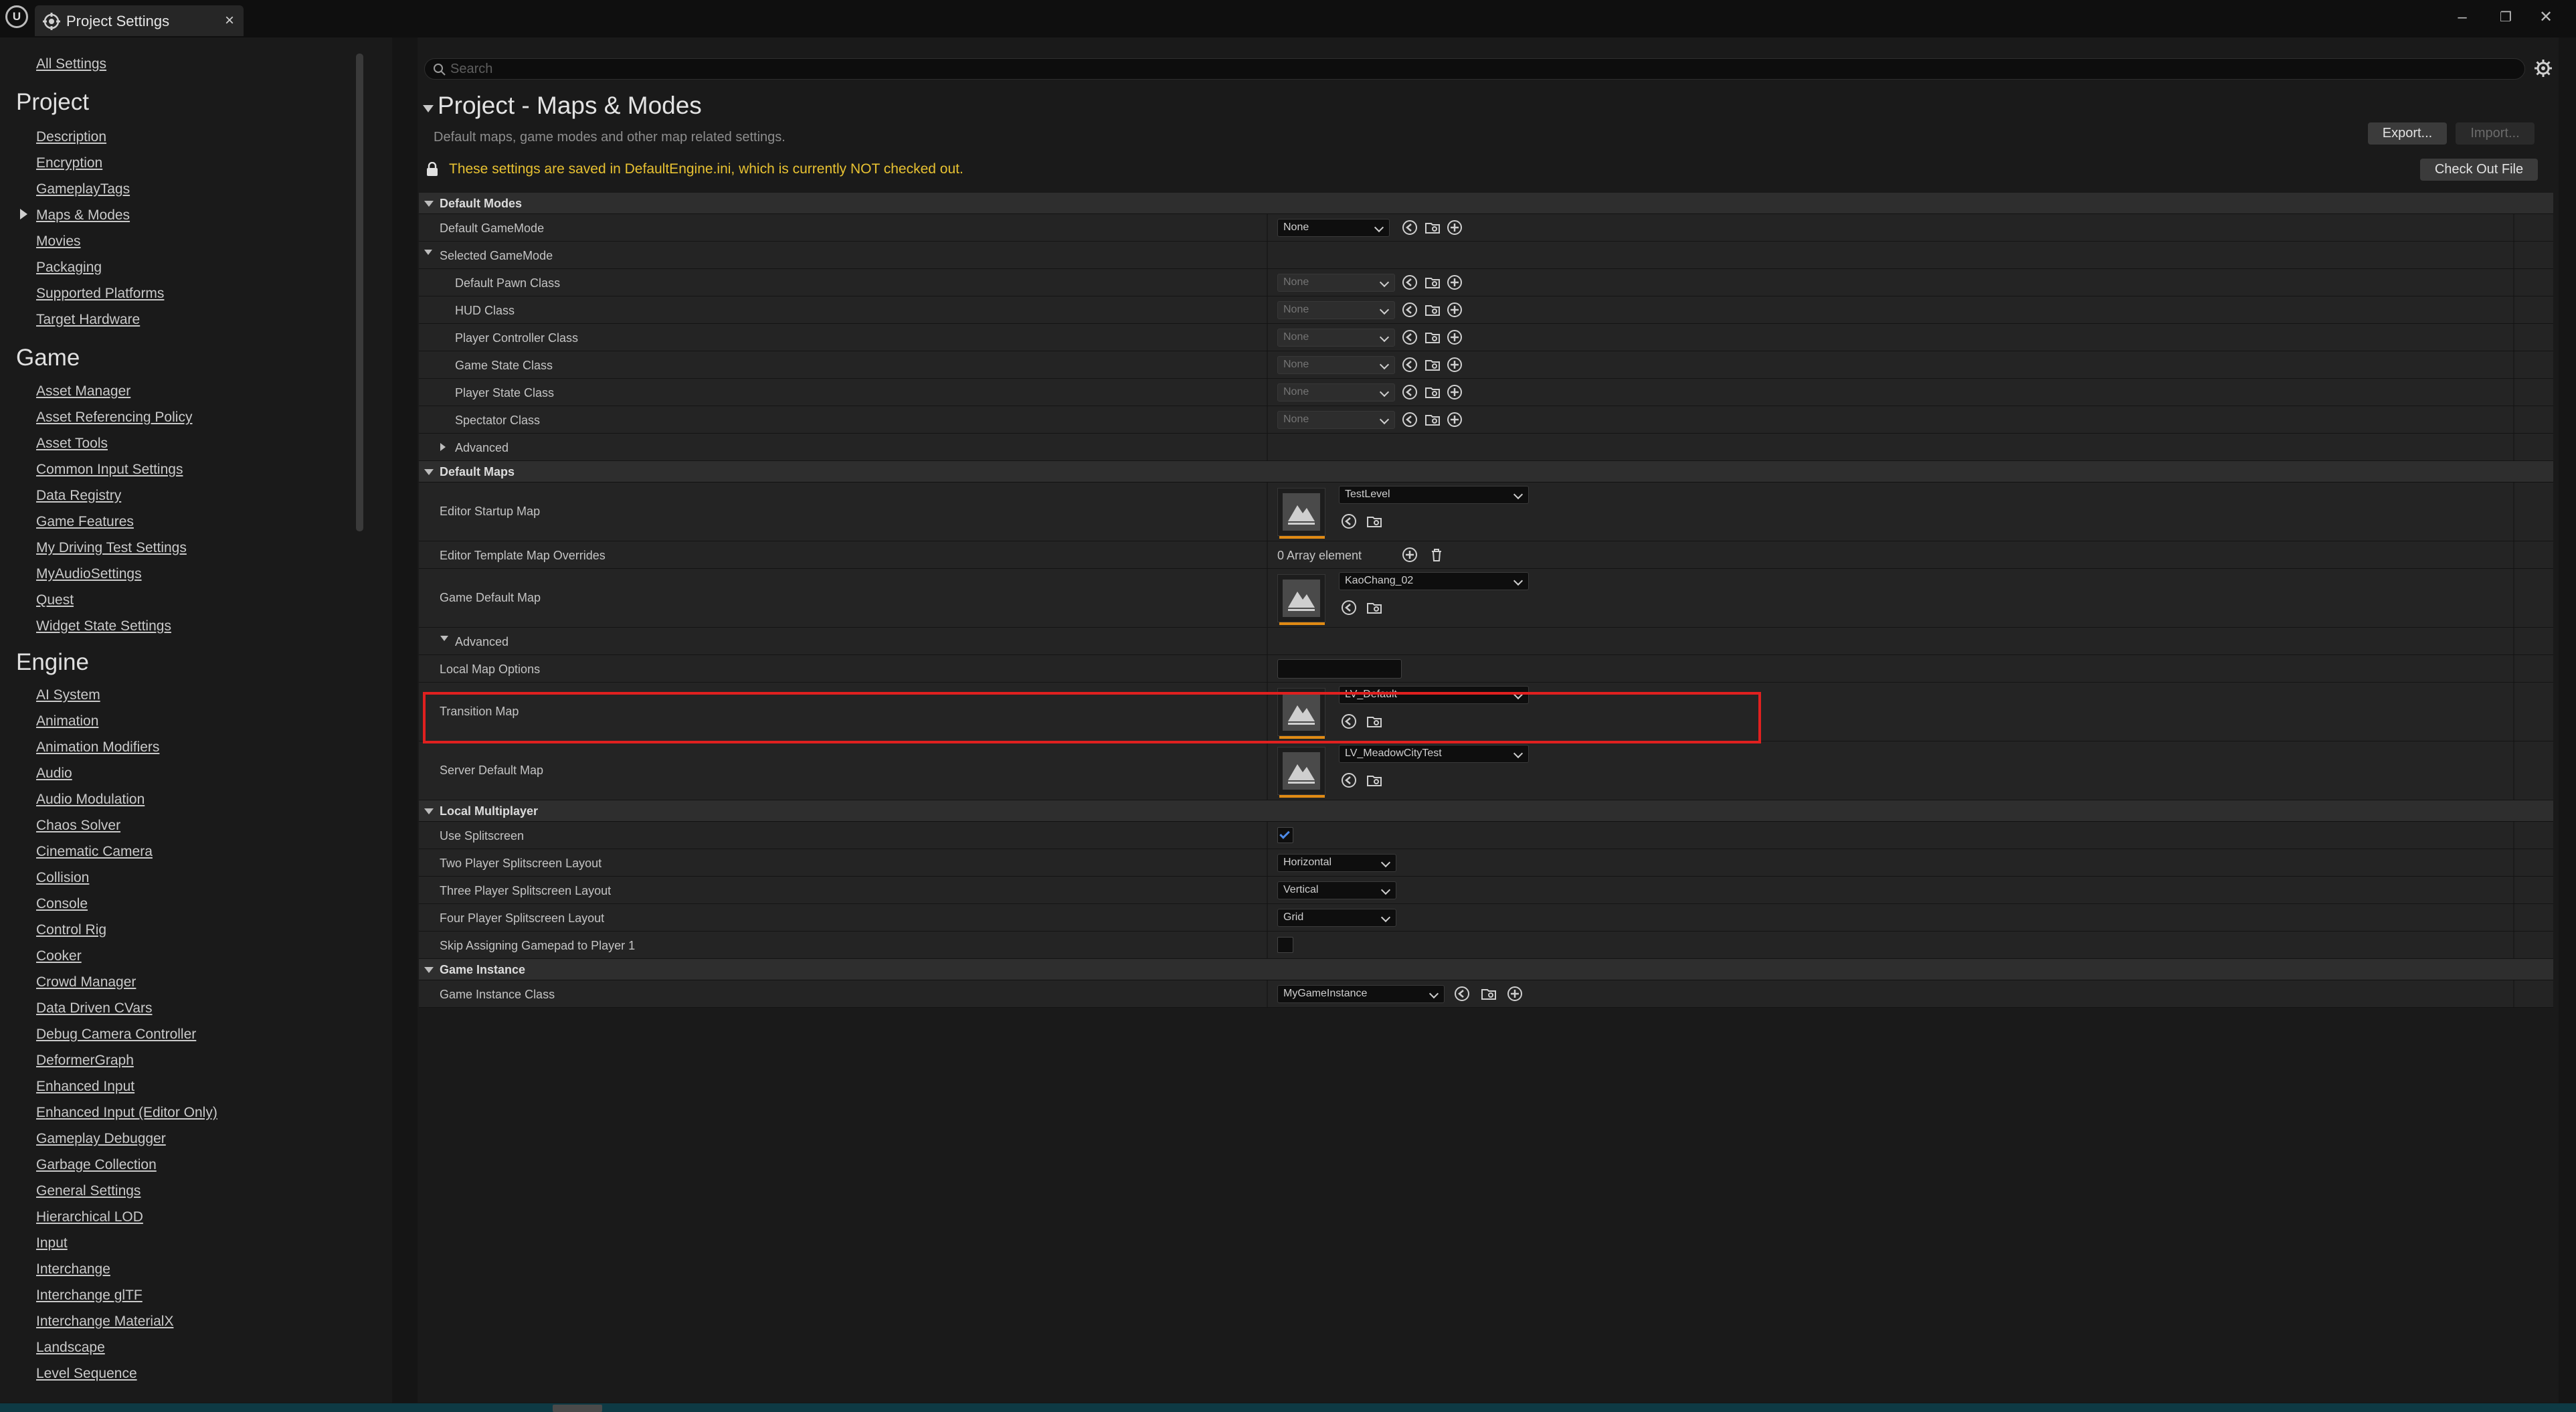 The width and height of the screenshot is (2576, 1412). Describe the element at coordinates (1410, 555) in the screenshot. I see `add-element-icon` at that location.